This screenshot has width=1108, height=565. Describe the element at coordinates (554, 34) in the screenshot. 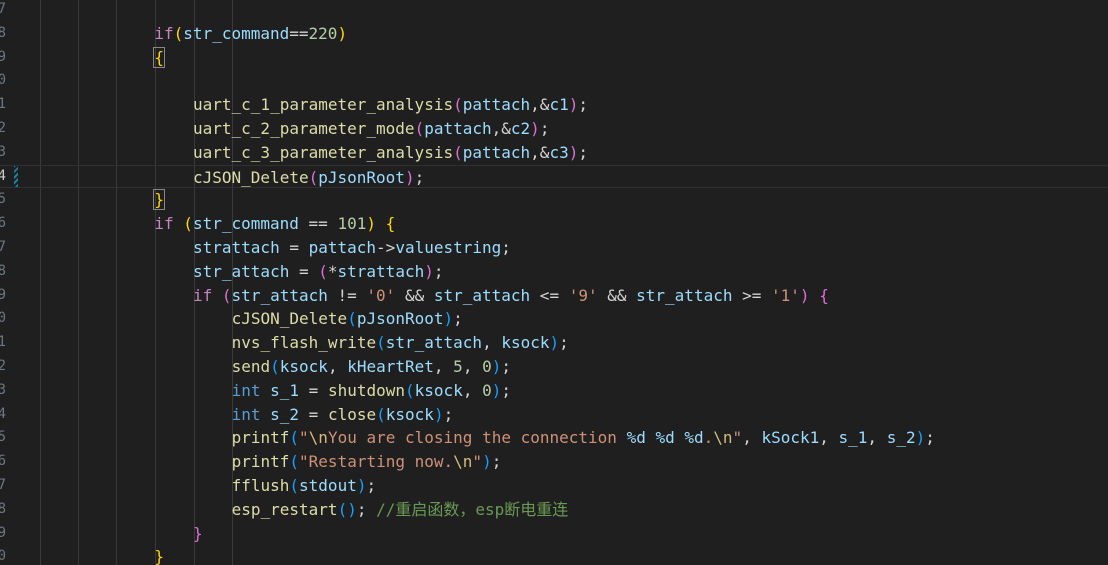

I see `code-line: if(str_command==220)` at that location.